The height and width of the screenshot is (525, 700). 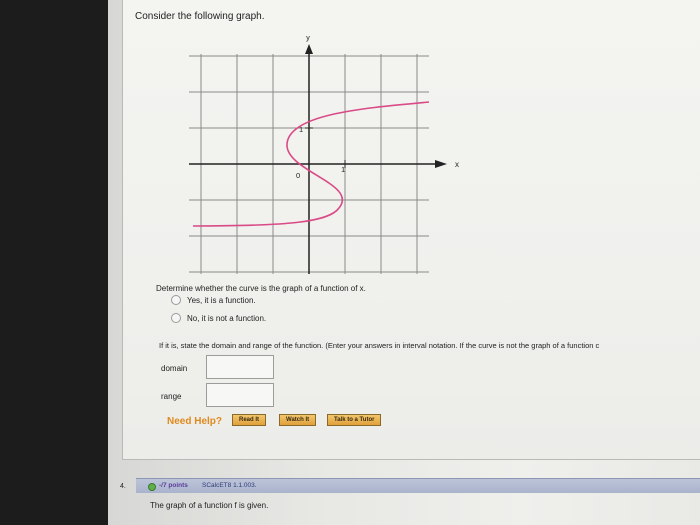 What do you see at coordinates (221, 300) in the screenshot?
I see `option-yes-label: Yes, it is a function.` at bounding box center [221, 300].